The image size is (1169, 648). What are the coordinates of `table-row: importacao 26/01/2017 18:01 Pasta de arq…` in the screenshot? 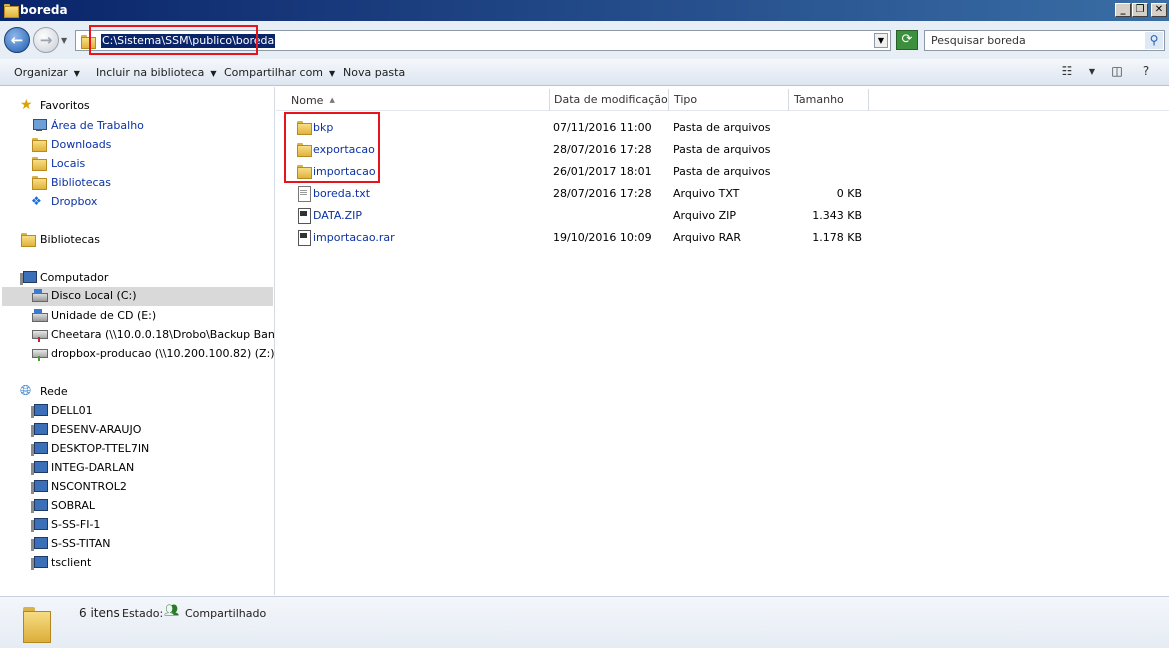 It's located at (722, 172).